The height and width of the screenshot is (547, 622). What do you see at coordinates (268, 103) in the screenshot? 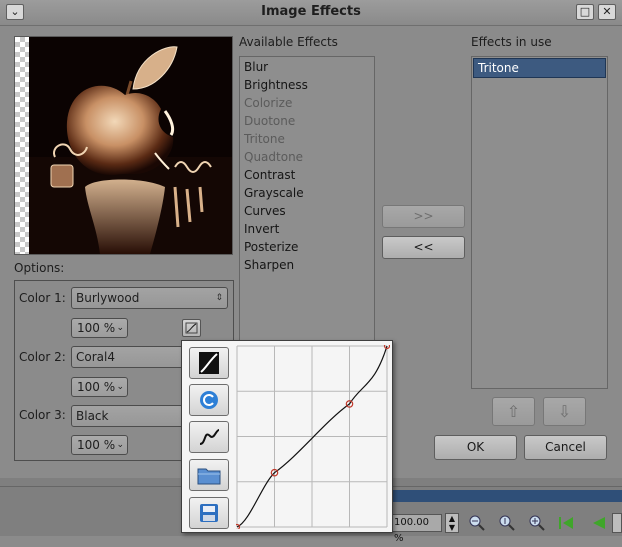
I see `effect-item-colorize: Colorize` at bounding box center [268, 103].